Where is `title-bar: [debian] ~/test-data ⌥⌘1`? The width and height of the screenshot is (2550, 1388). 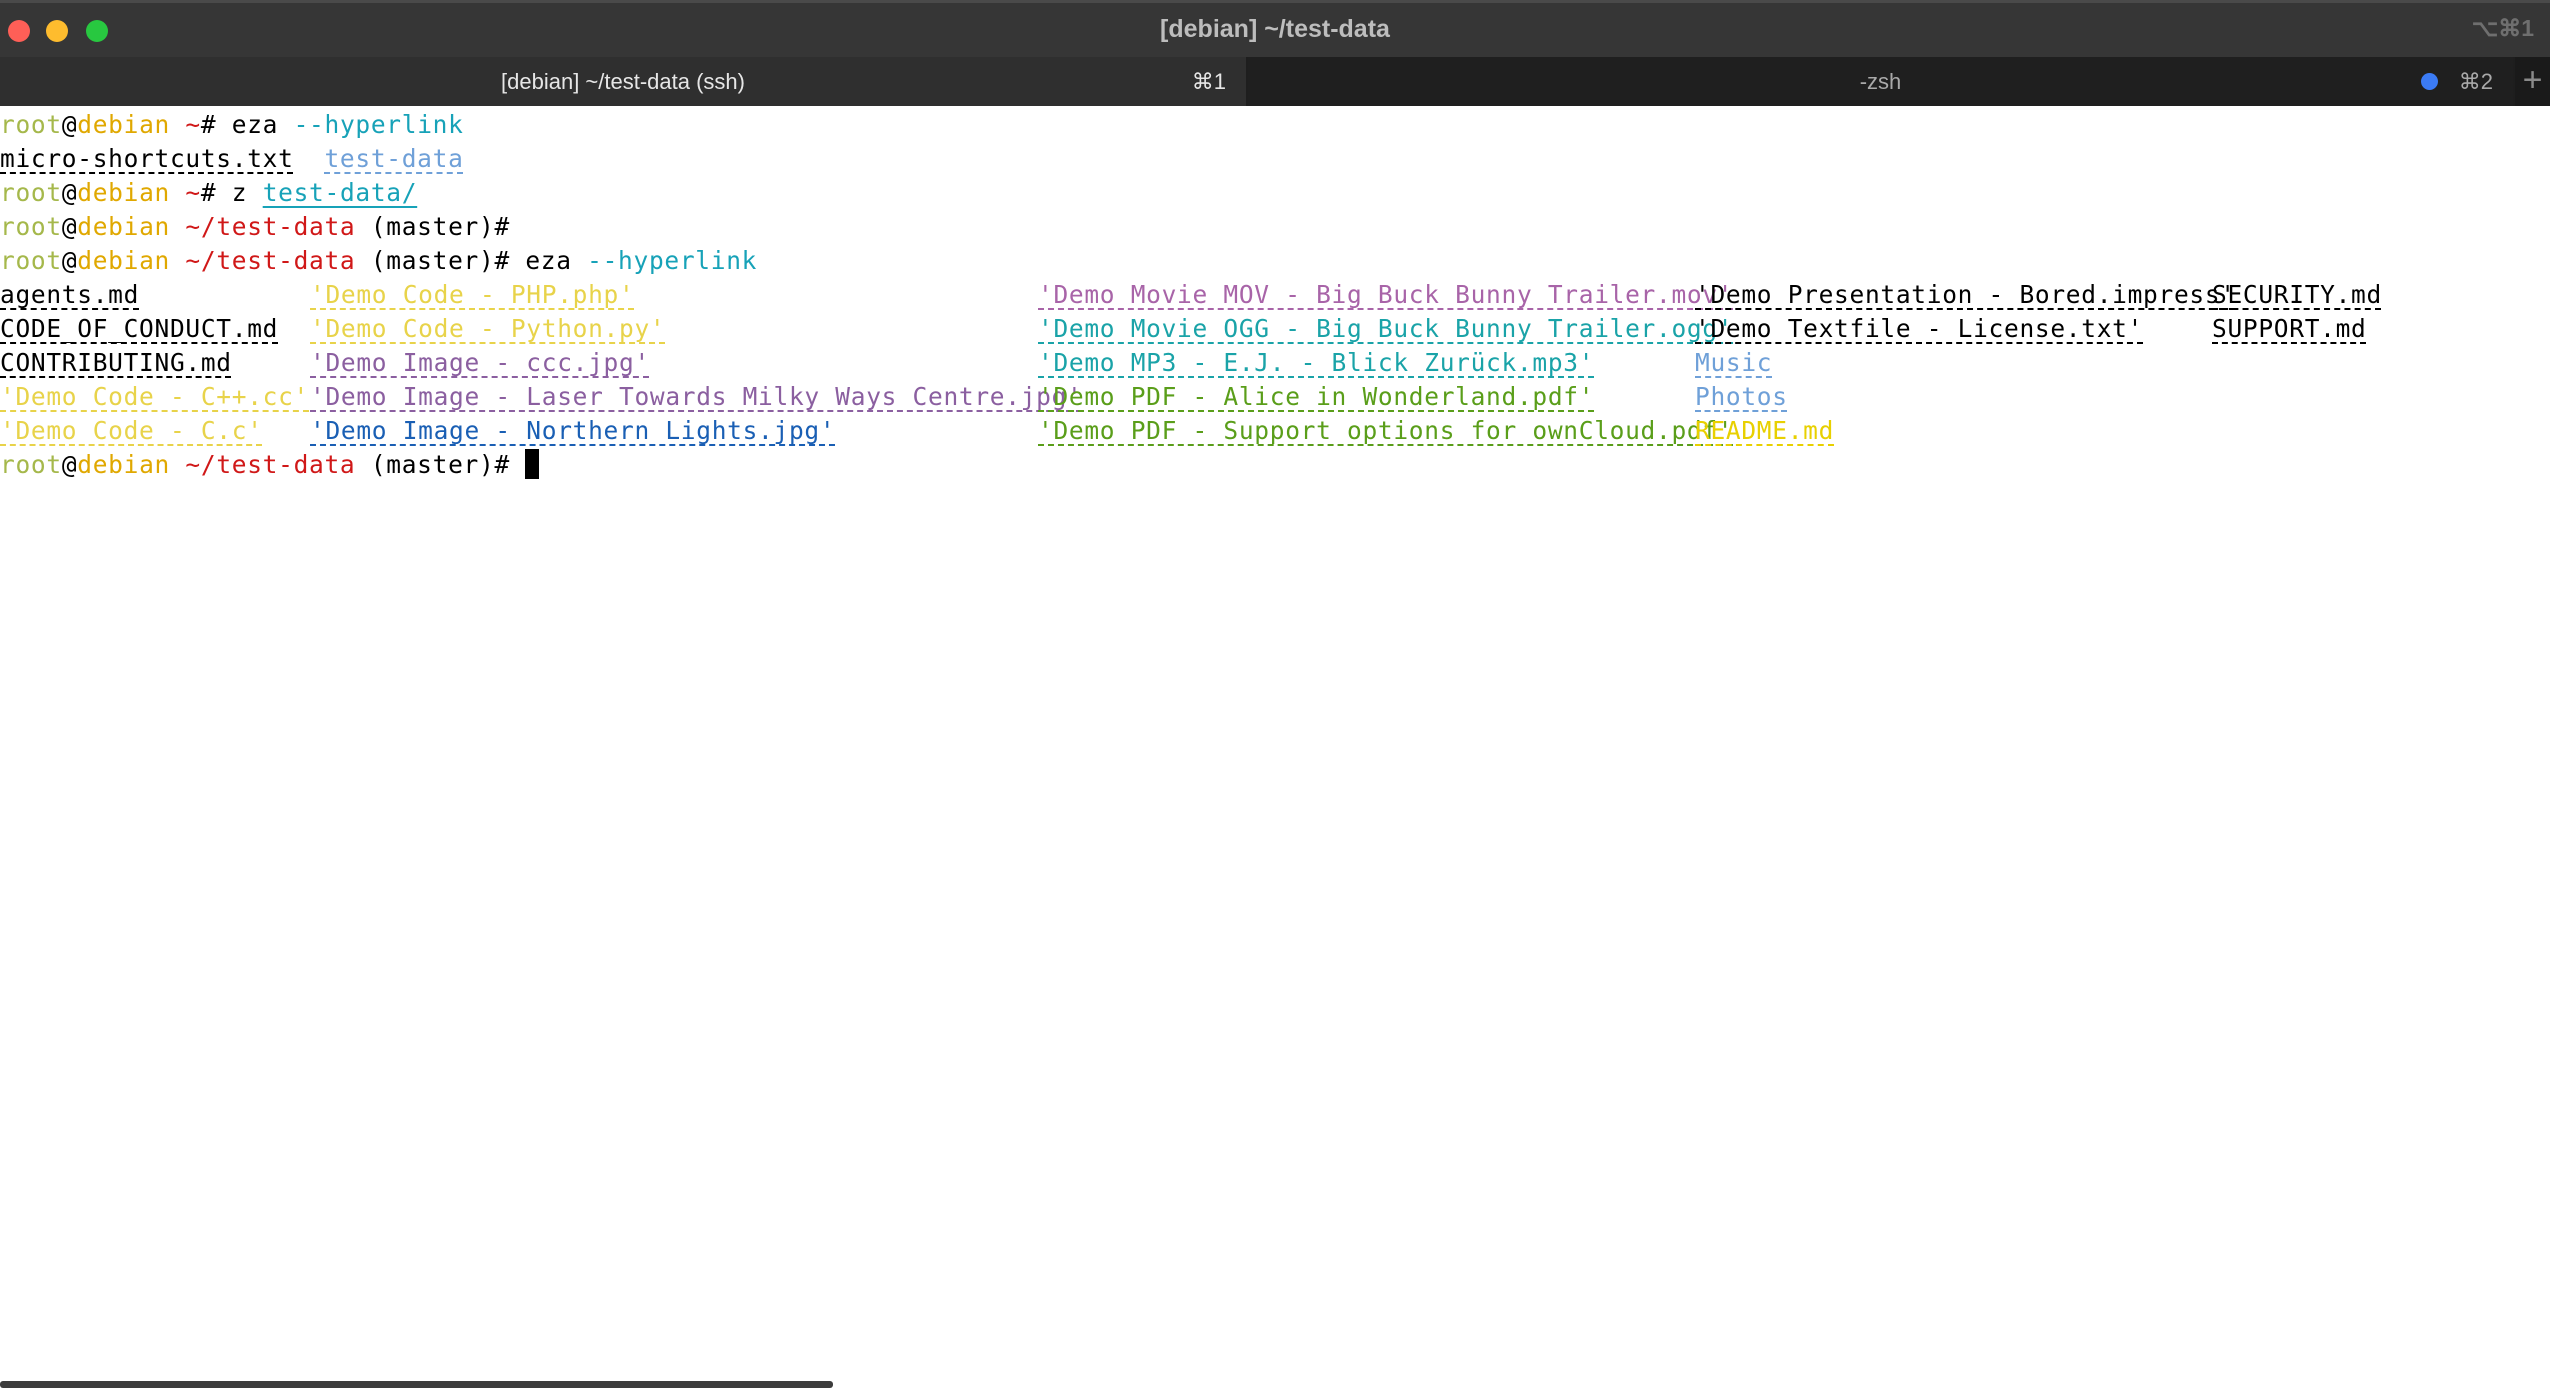 title-bar: [debian] ~/test-data ⌥⌘1 is located at coordinates (1275, 28).